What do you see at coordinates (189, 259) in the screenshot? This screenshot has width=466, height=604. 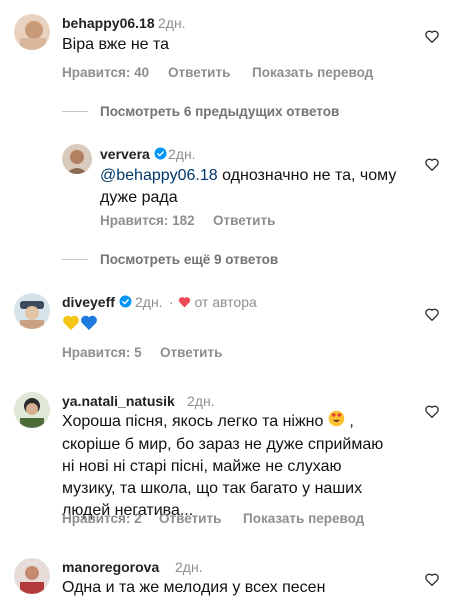 I see `view-more-replies-label: Посмотреть ещё 9 ответов` at bounding box center [189, 259].